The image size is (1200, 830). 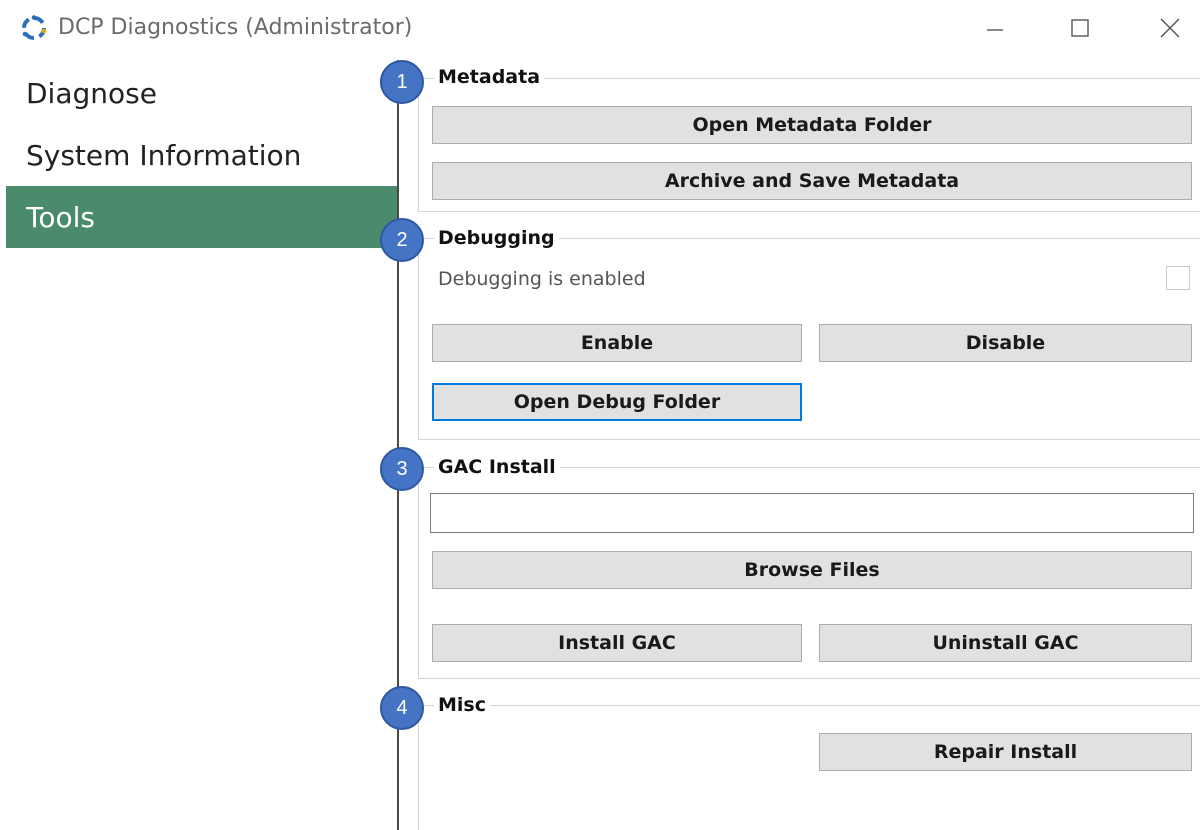 I want to click on archive-save-metadata-button: Archive and Save Metadata, so click(x=812, y=181).